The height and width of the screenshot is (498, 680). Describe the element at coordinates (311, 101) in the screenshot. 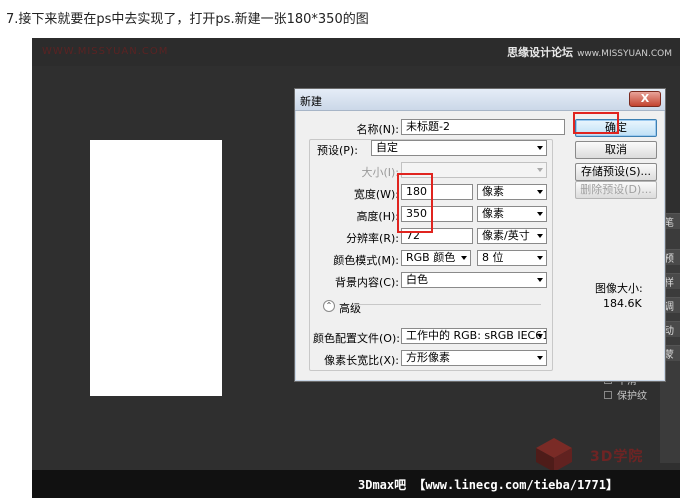

I see `dialog-title: 新建` at that location.